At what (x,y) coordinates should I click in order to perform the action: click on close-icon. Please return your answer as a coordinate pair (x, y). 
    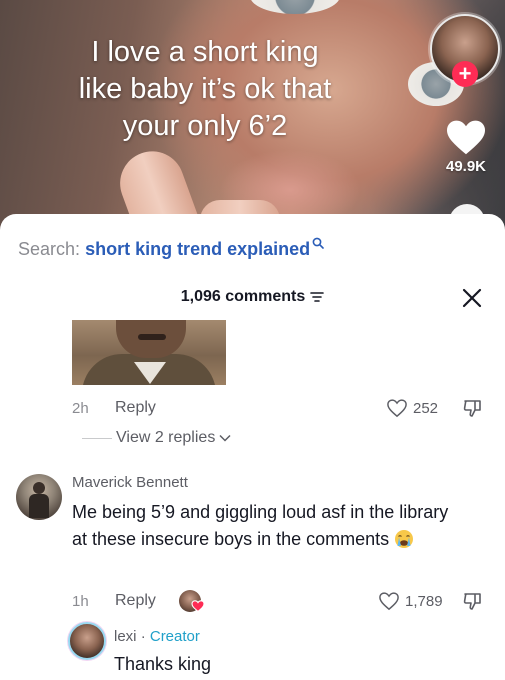
    Looking at the image, I should click on (472, 298).